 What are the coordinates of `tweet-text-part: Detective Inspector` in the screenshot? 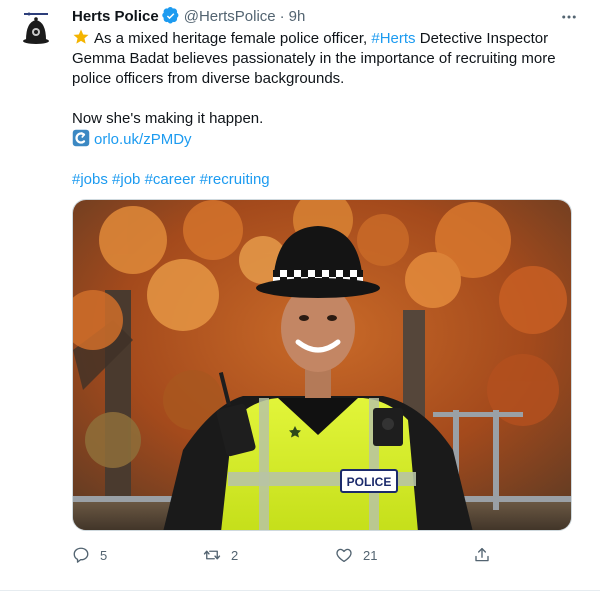 It's located at (484, 38).